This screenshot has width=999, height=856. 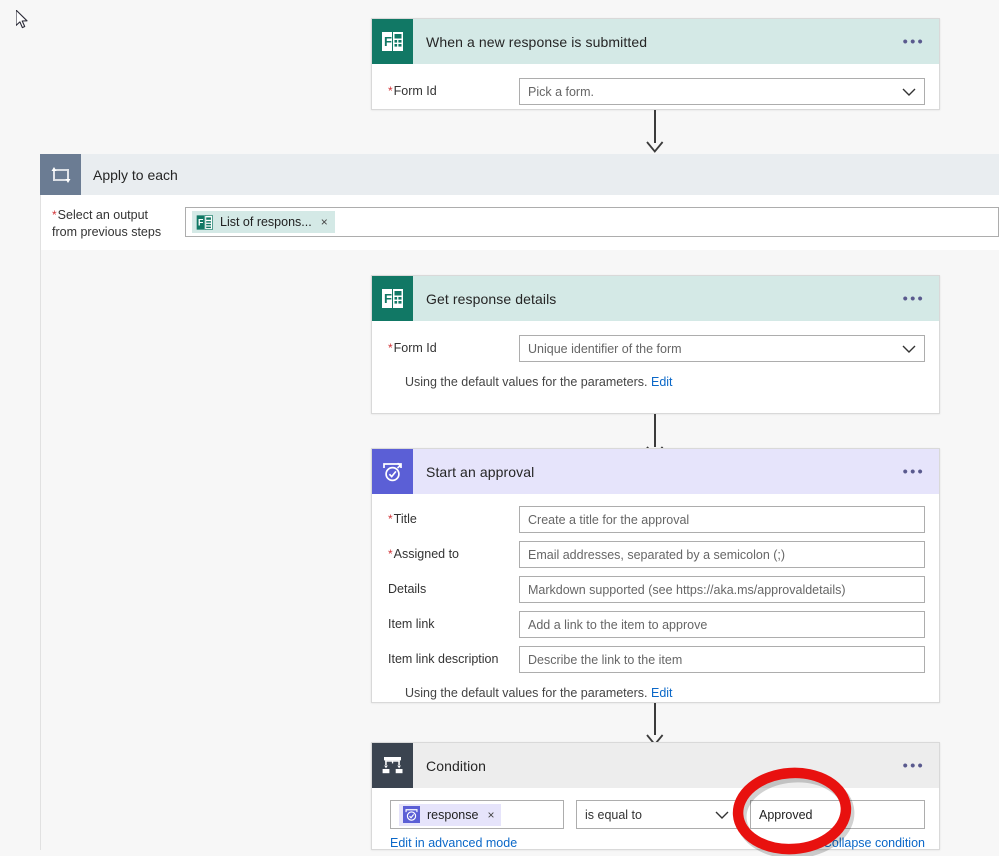 I want to click on condition-operator-select: is equal to, so click(x=657, y=814).